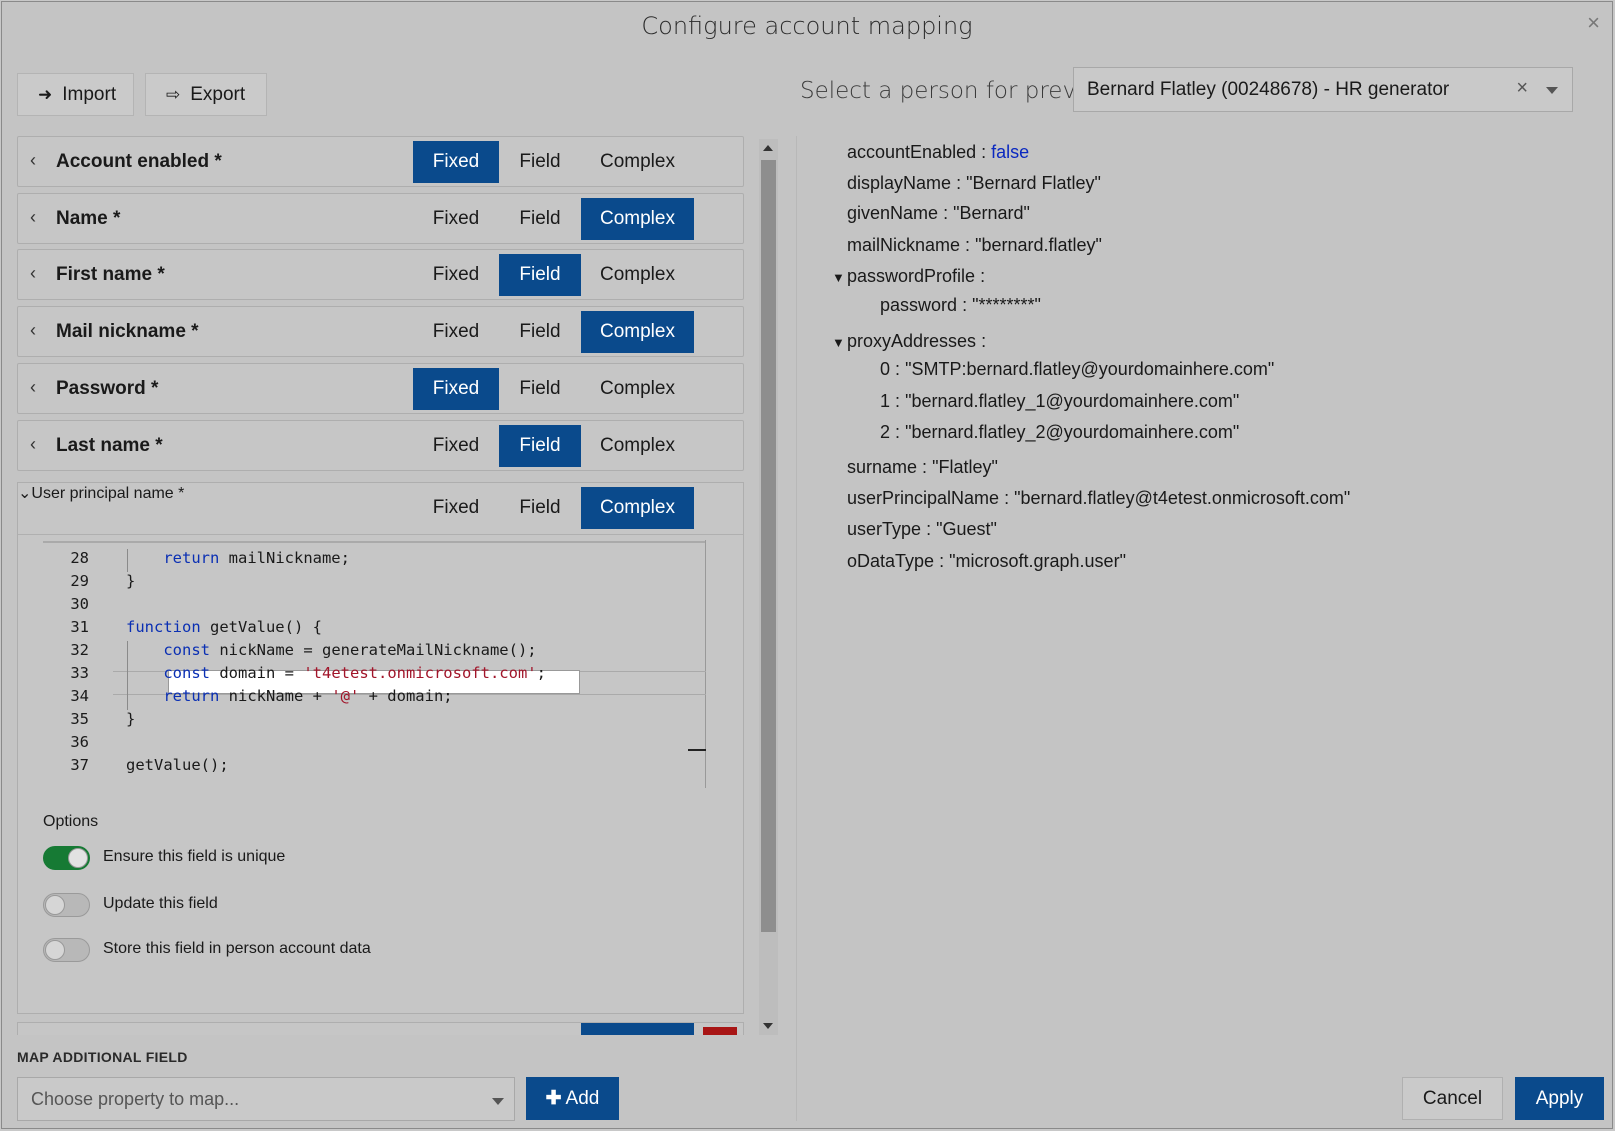 Image resolution: width=1615 pixels, height=1131 pixels. I want to click on code-line: return mailNickname;, so click(238, 558).